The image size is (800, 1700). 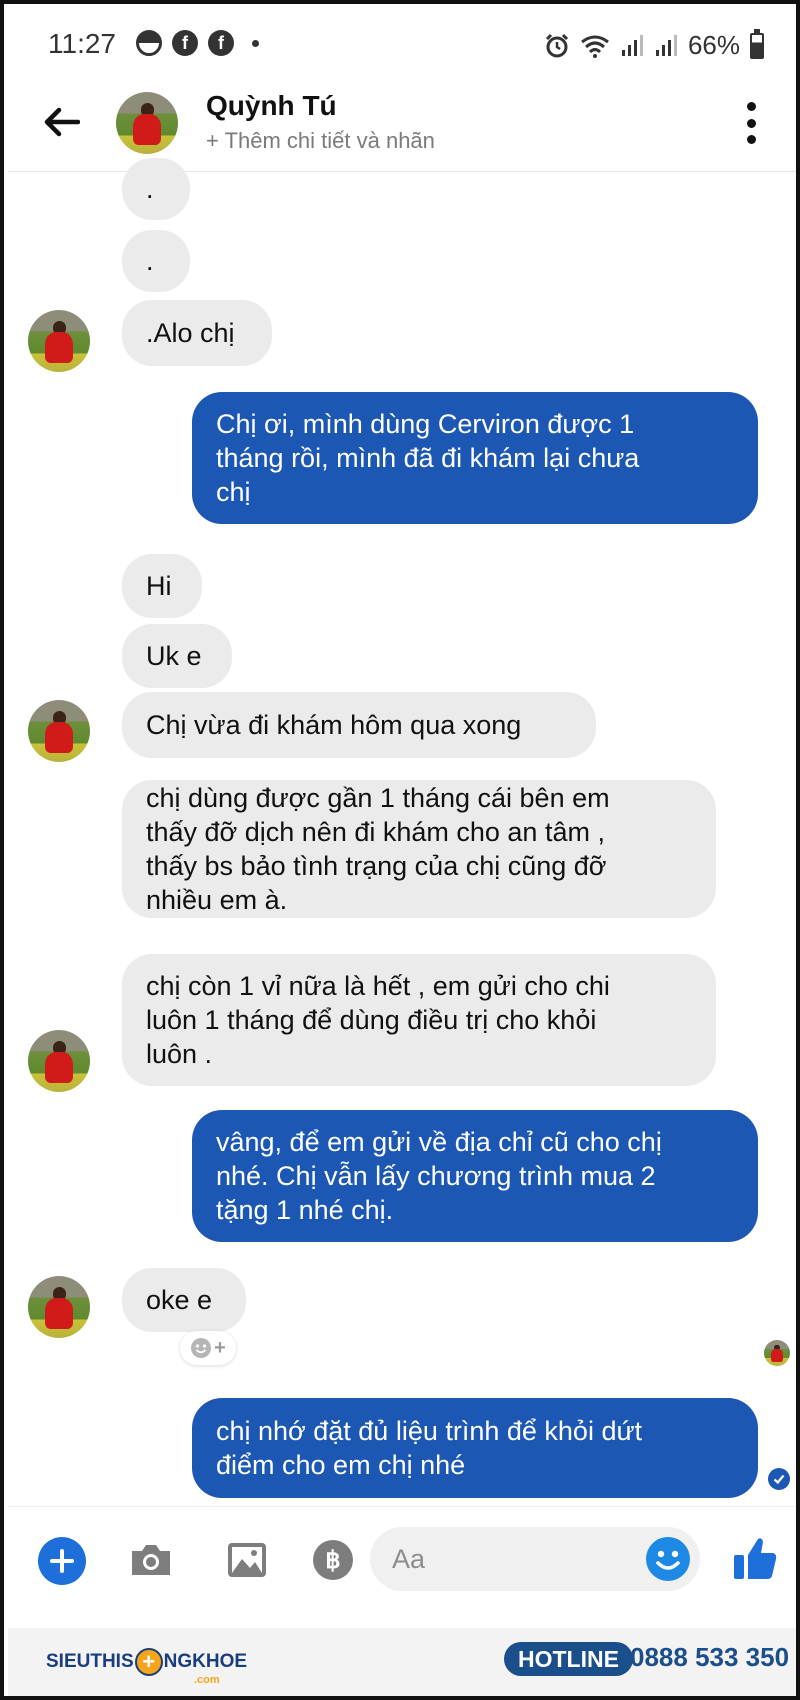 I want to click on alarm-icon, so click(x=557, y=45).